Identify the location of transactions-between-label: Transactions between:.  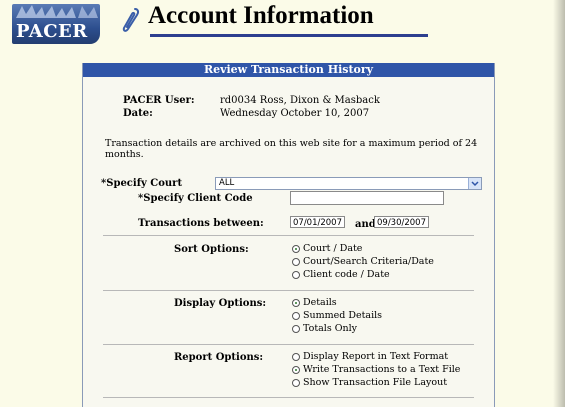
(201, 223).